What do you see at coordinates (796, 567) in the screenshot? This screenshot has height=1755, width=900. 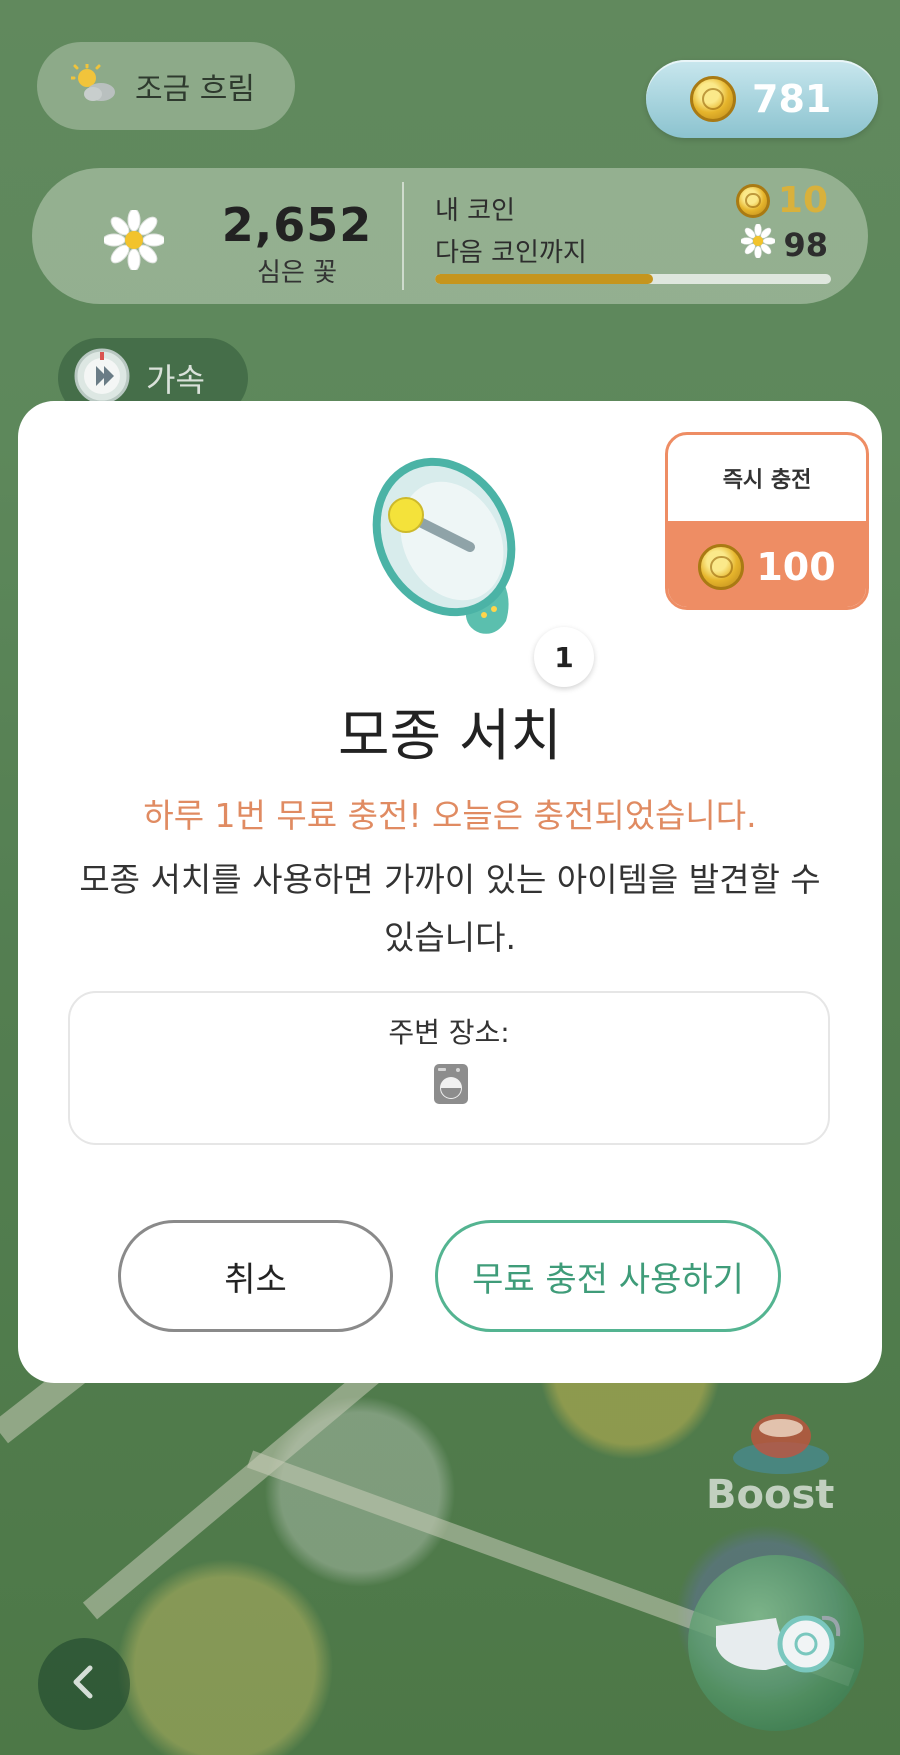 I see `instant-charge-cost-value: 100` at bounding box center [796, 567].